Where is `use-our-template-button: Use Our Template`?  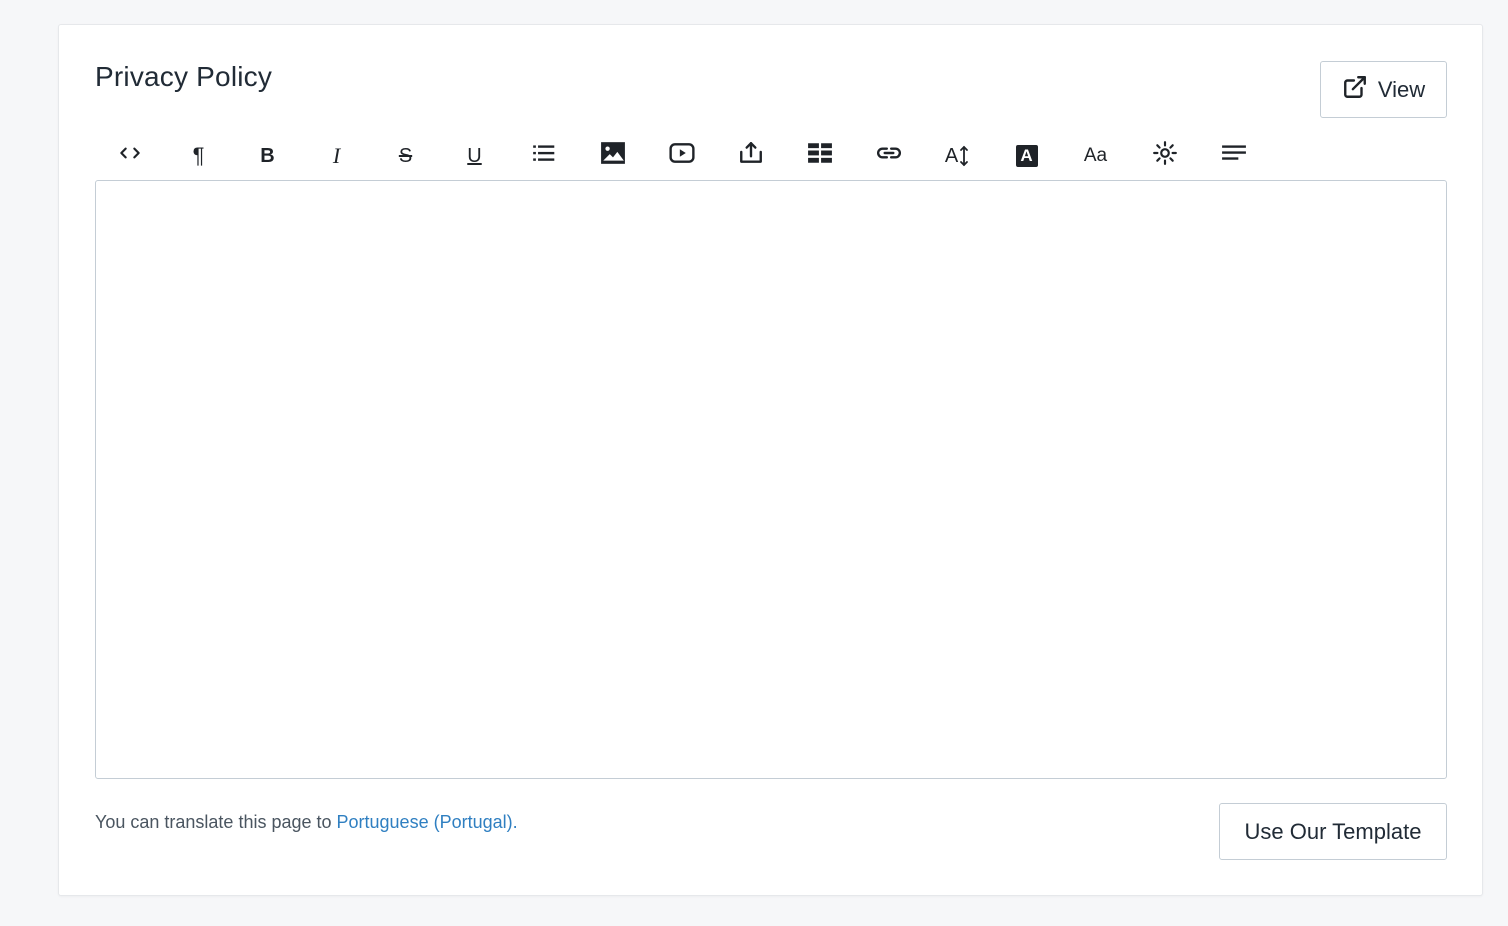 use-our-template-button: Use Our Template is located at coordinates (1333, 831).